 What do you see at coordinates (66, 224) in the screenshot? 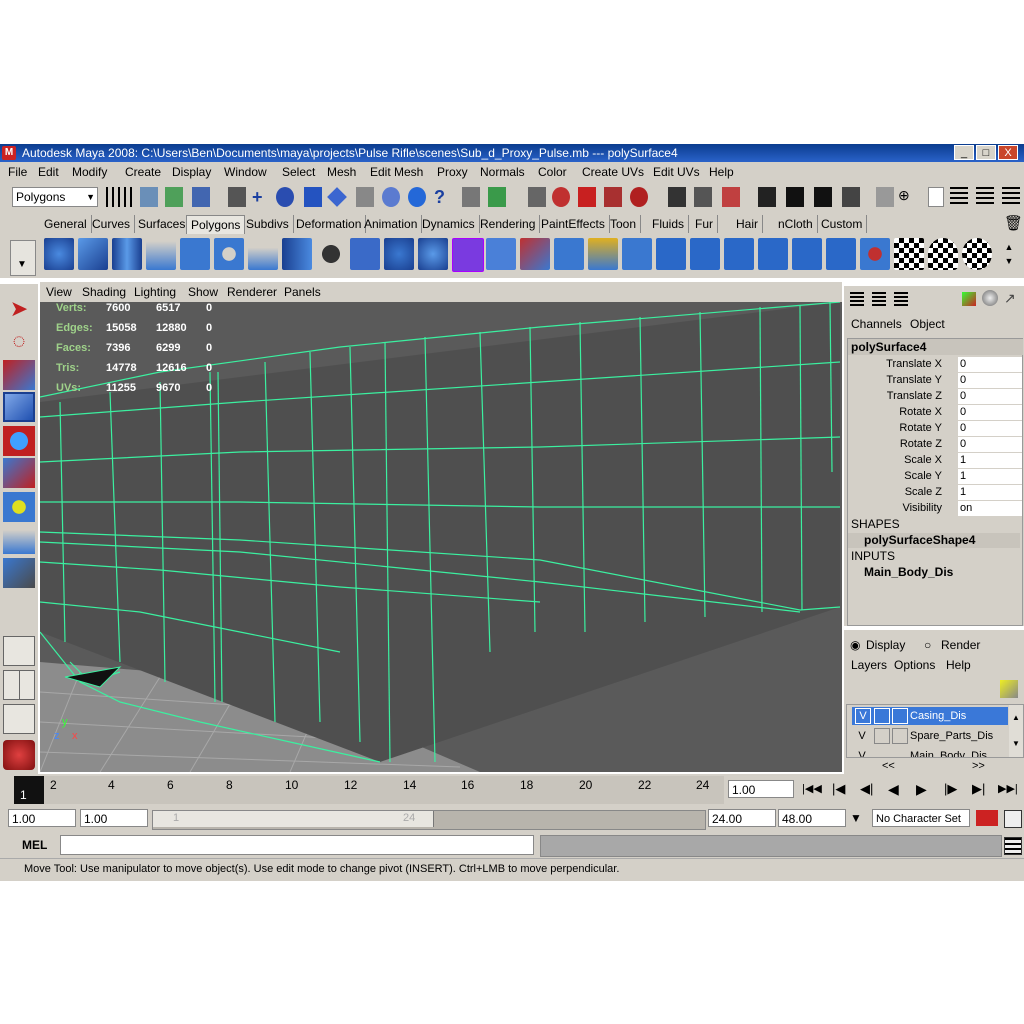
I see `shelf-tab-general: General` at bounding box center [66, 224].